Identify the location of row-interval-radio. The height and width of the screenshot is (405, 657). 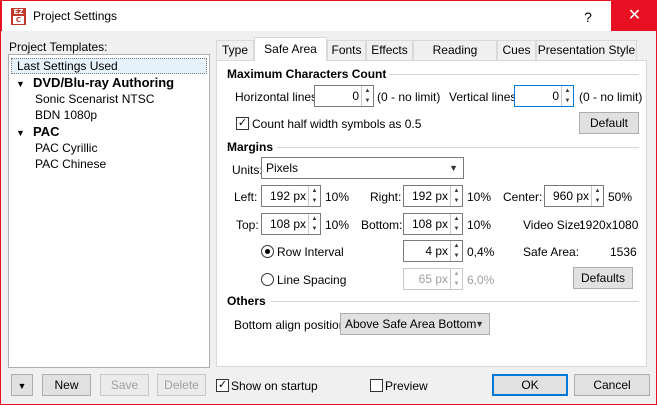
(267, 251).